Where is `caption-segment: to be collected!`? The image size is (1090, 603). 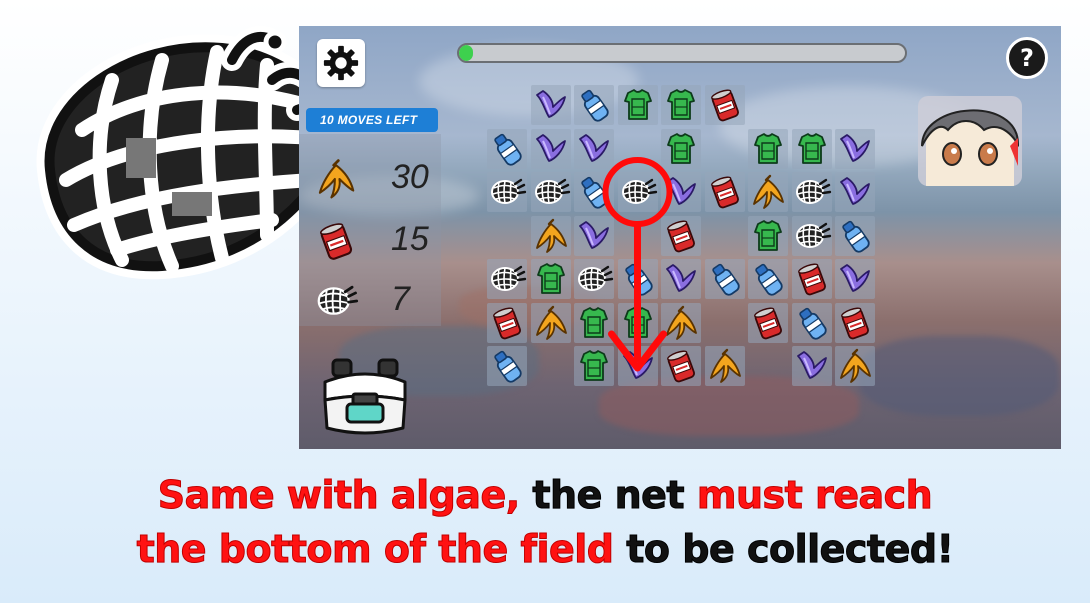 caption-segment: to be collected! is located at coordinates (790, 549).